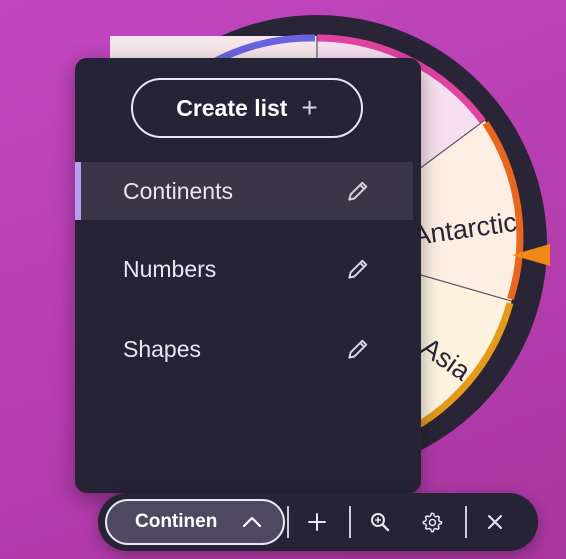  What do you see at coordinates (244, 191) in the screenshot?
I see `list-item-continents: Continents` at bounding box center [244, 191].